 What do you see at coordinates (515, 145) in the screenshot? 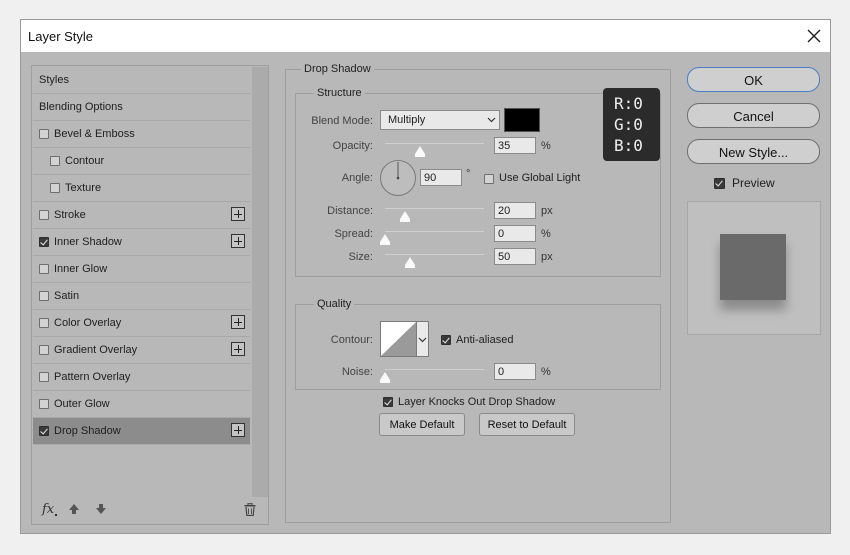
I see `opacity-input: 35` at bounding box center [515, 145].